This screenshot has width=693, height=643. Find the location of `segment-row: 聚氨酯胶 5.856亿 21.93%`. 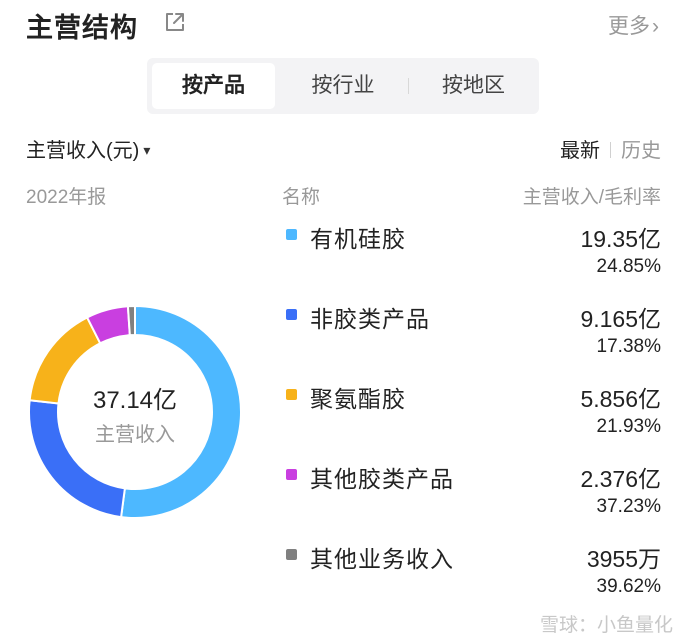

segment-row: 聚氨酯胶 5.856亿 21.93% is located at coordinates (471, 418).